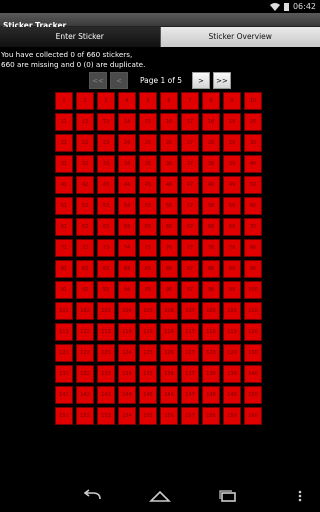 The width and height of the screenshot is (320, 512). I want to click on sticker-cell: 119, so click(232, 332).